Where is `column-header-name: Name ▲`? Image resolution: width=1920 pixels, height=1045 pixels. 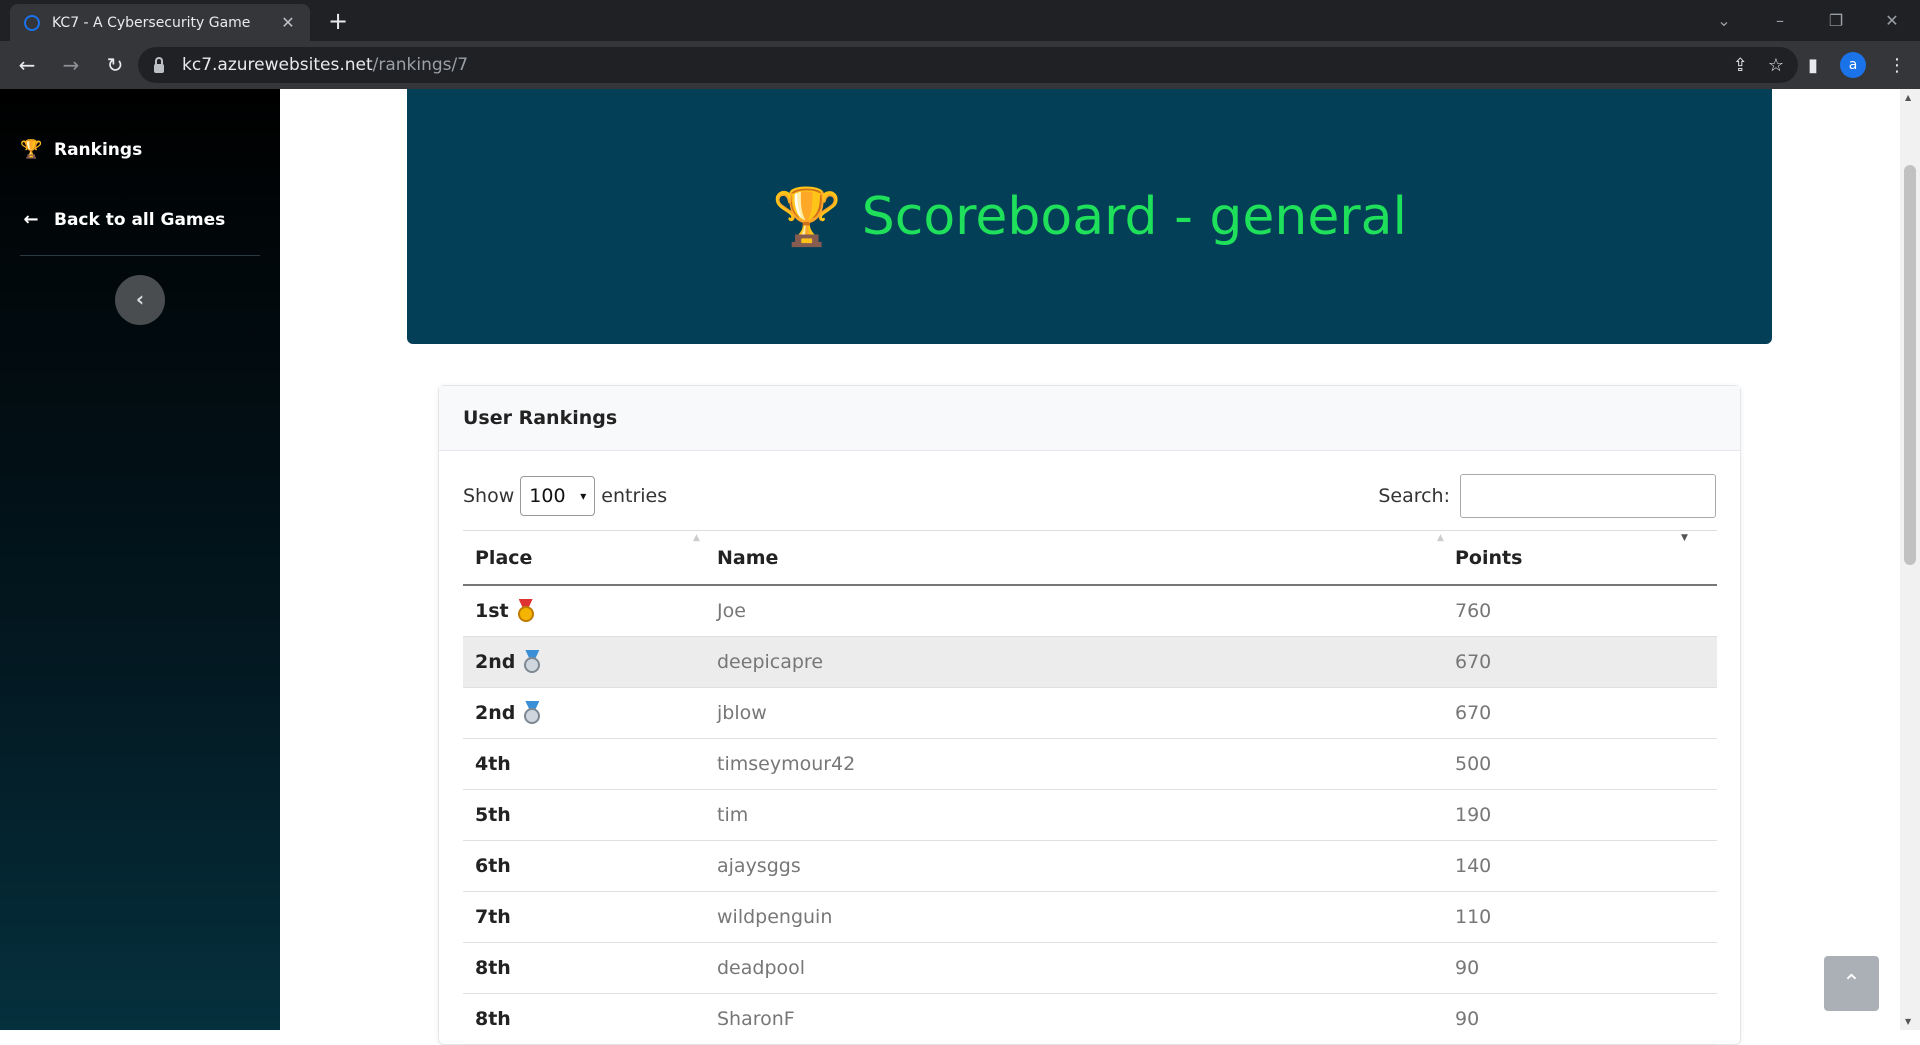
column-header-name: Name ▲ is located at coordinates (1086, 551).